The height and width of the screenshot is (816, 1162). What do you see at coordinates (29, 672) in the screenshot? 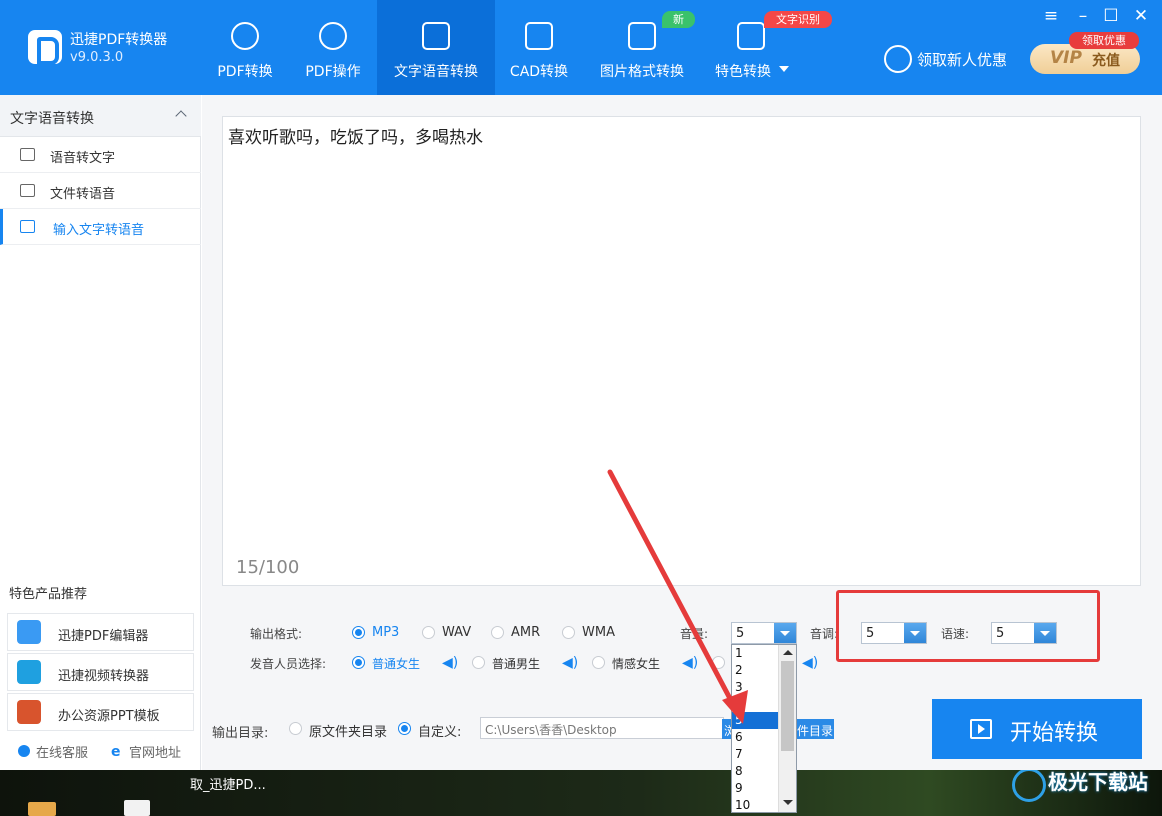
I see `video-converter-icon` at bounding box center [29, 672].